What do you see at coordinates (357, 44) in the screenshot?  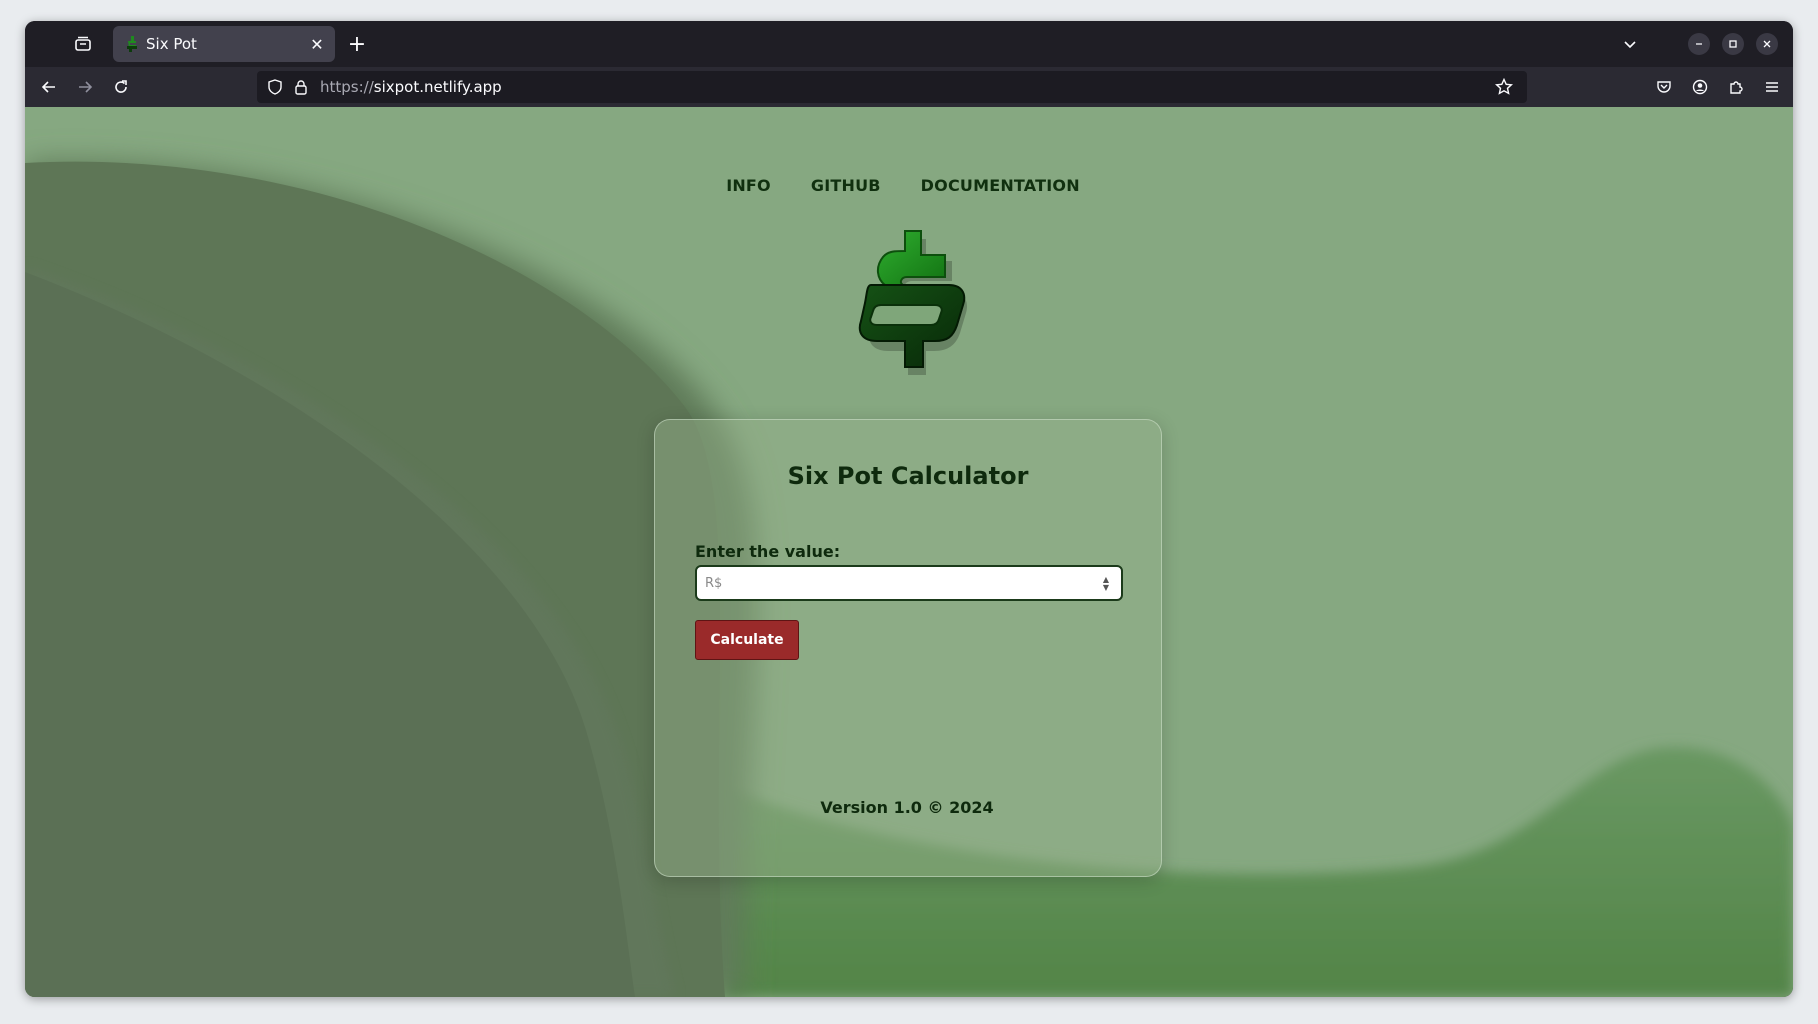 I see `plus-icon: +` at bounding box center [357, 44].